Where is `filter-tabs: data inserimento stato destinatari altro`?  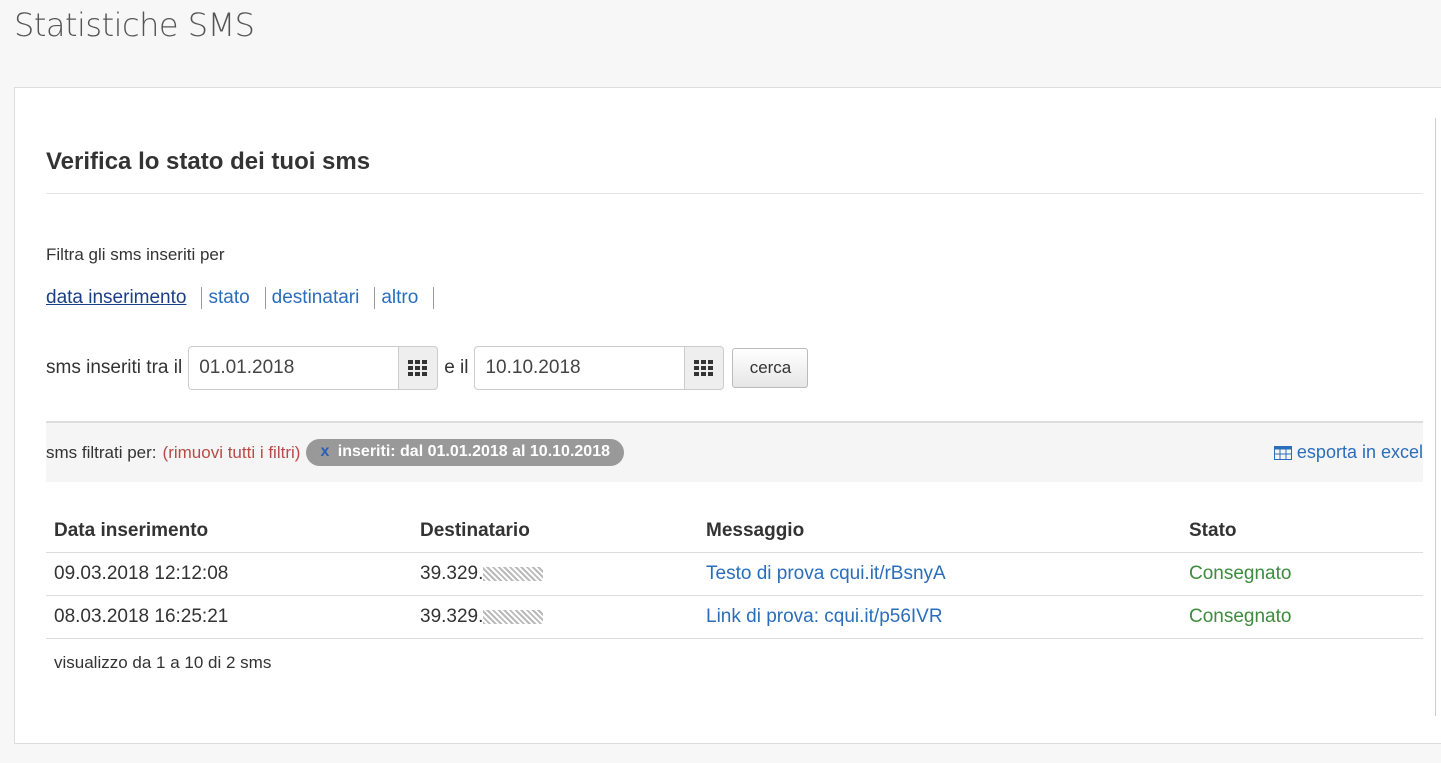 filter-tabs: data inserimento stato destinatari altro is located at coordinates (243, 298).